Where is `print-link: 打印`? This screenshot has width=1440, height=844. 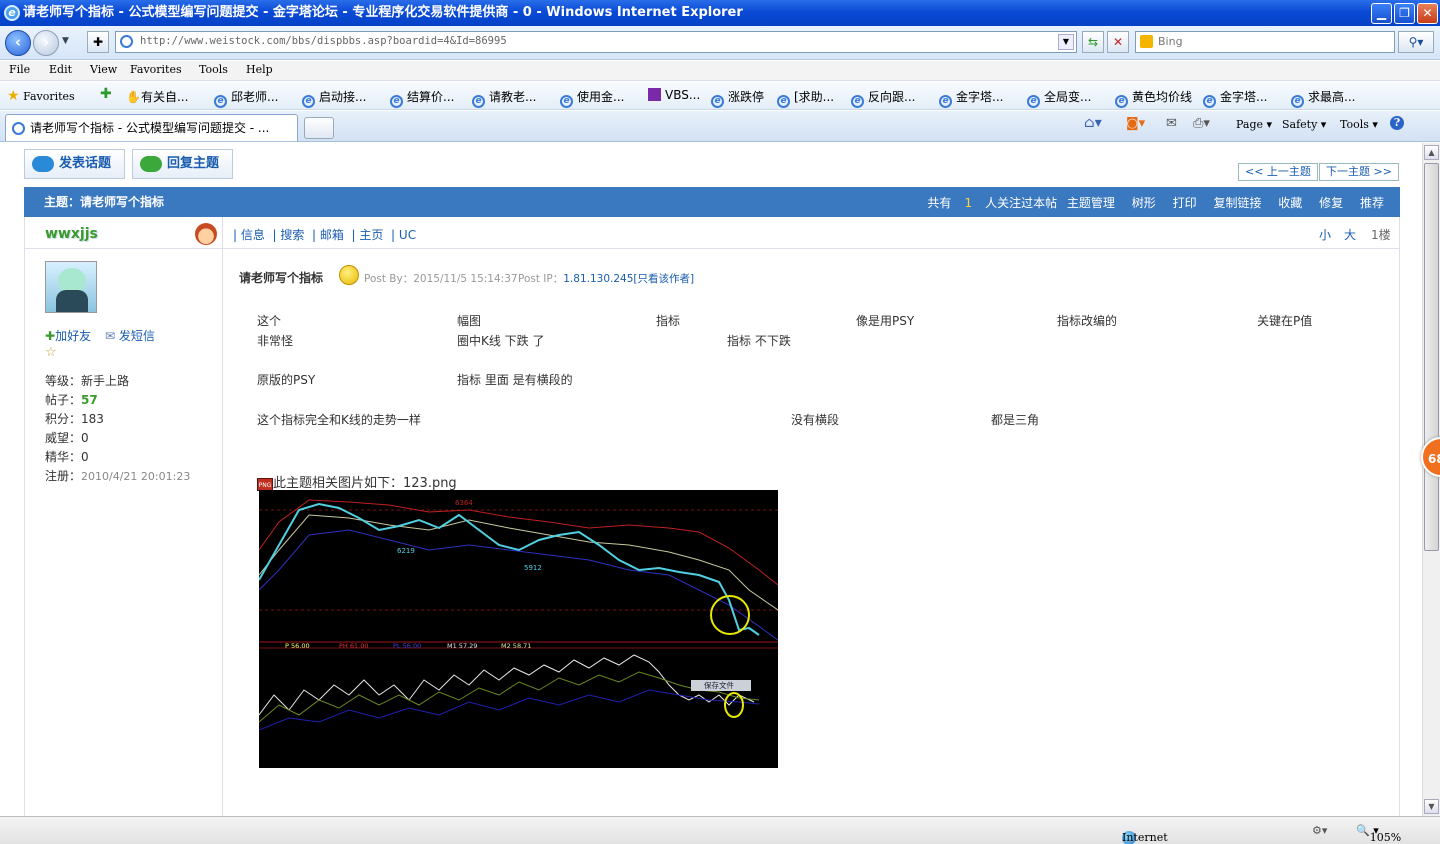 print-link: 打印 is located at coordinates (1185, 203).